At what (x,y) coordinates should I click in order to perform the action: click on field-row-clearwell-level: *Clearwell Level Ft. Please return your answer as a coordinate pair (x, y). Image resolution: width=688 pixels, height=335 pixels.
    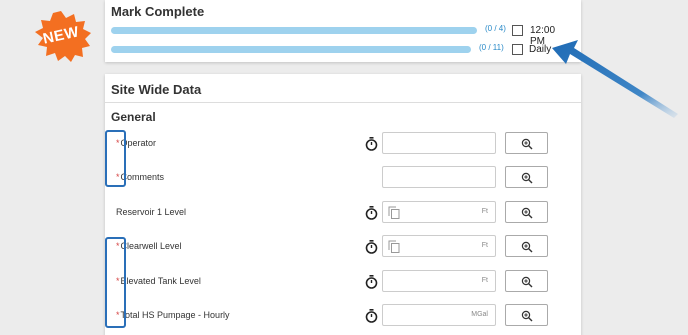
    Looking at the image, I should click on (343, 247).